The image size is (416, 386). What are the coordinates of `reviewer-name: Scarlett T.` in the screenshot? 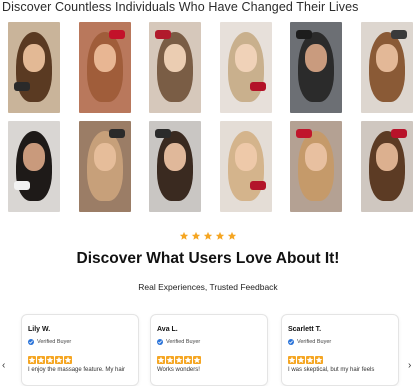 It's located at (305, 329).